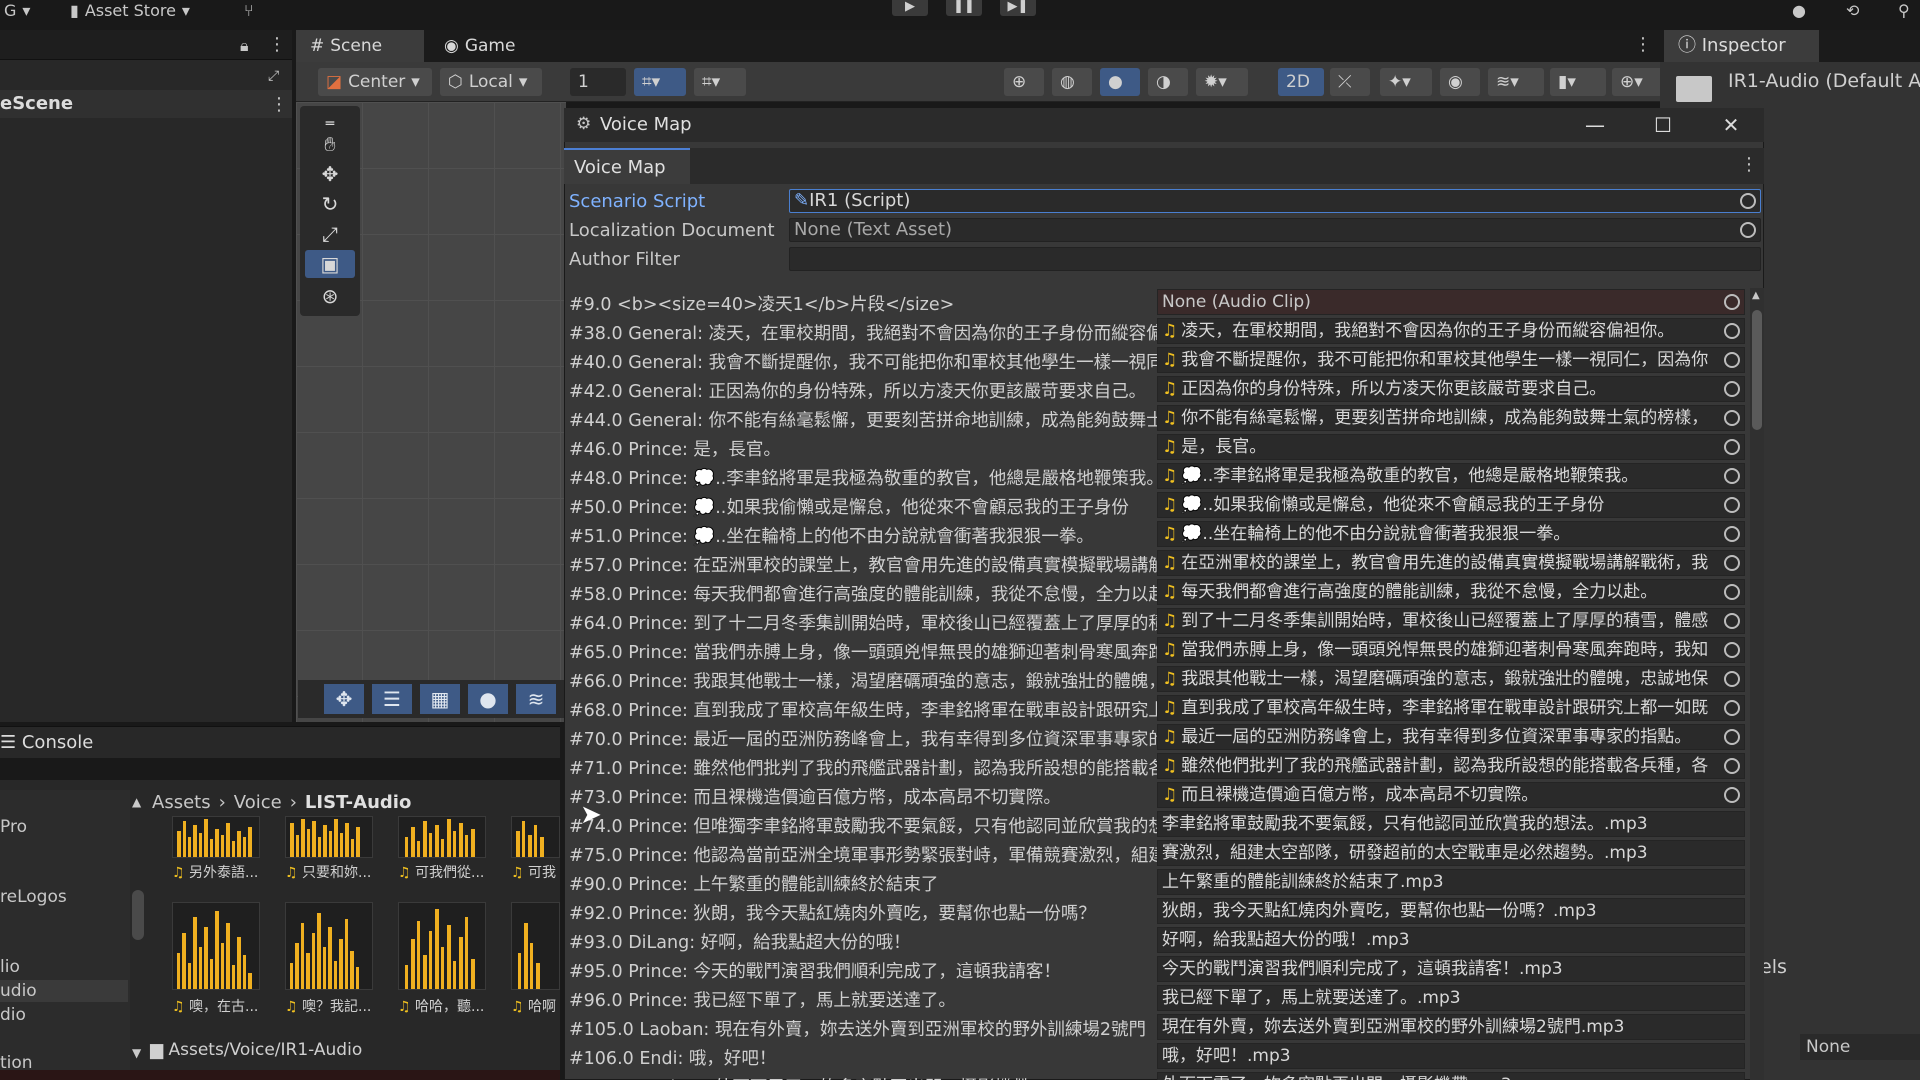  Describe the element at coordinates (1731, 125) in the screenshot. I see `close-icon: ✕` at that location.